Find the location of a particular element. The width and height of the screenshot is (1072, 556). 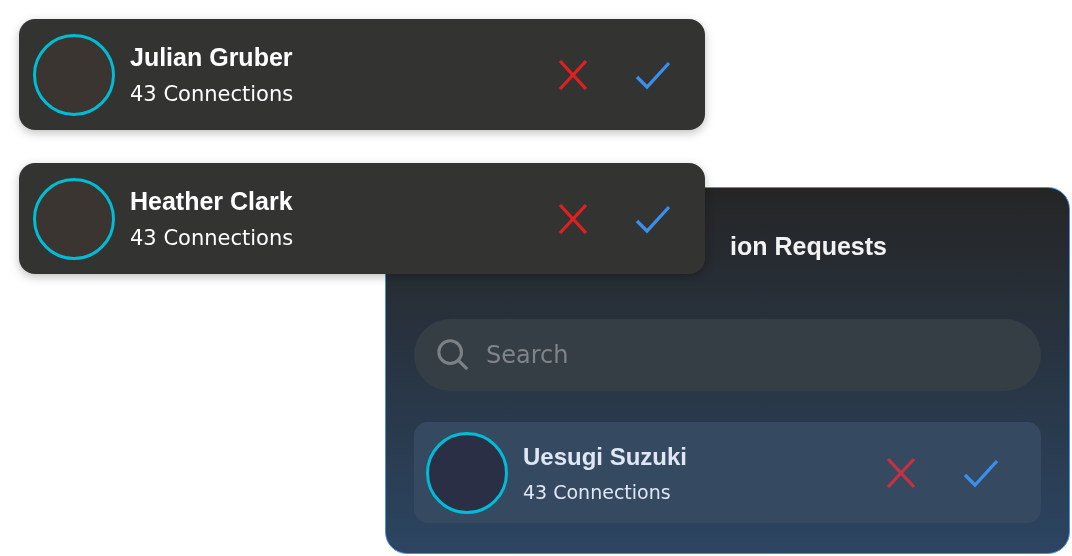

search-field: Search is located at coordinates (727, 355).